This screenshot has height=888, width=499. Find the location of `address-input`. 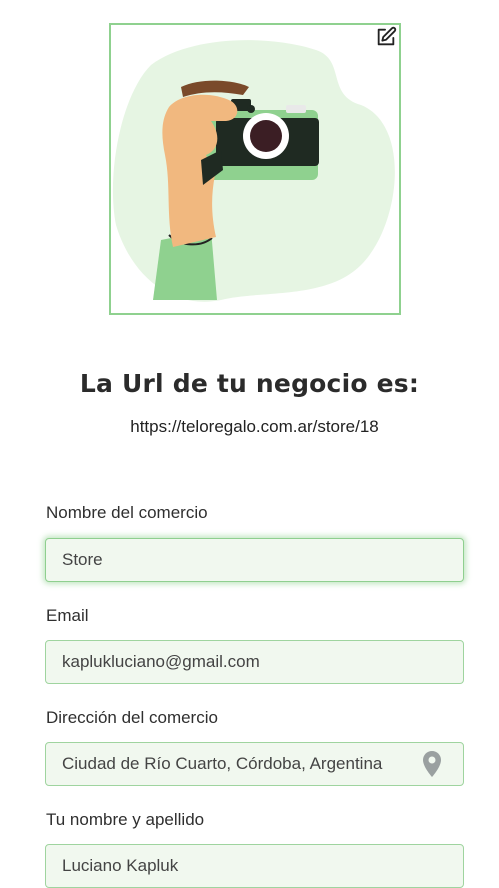

address-input is located at coordinates (254, 764).